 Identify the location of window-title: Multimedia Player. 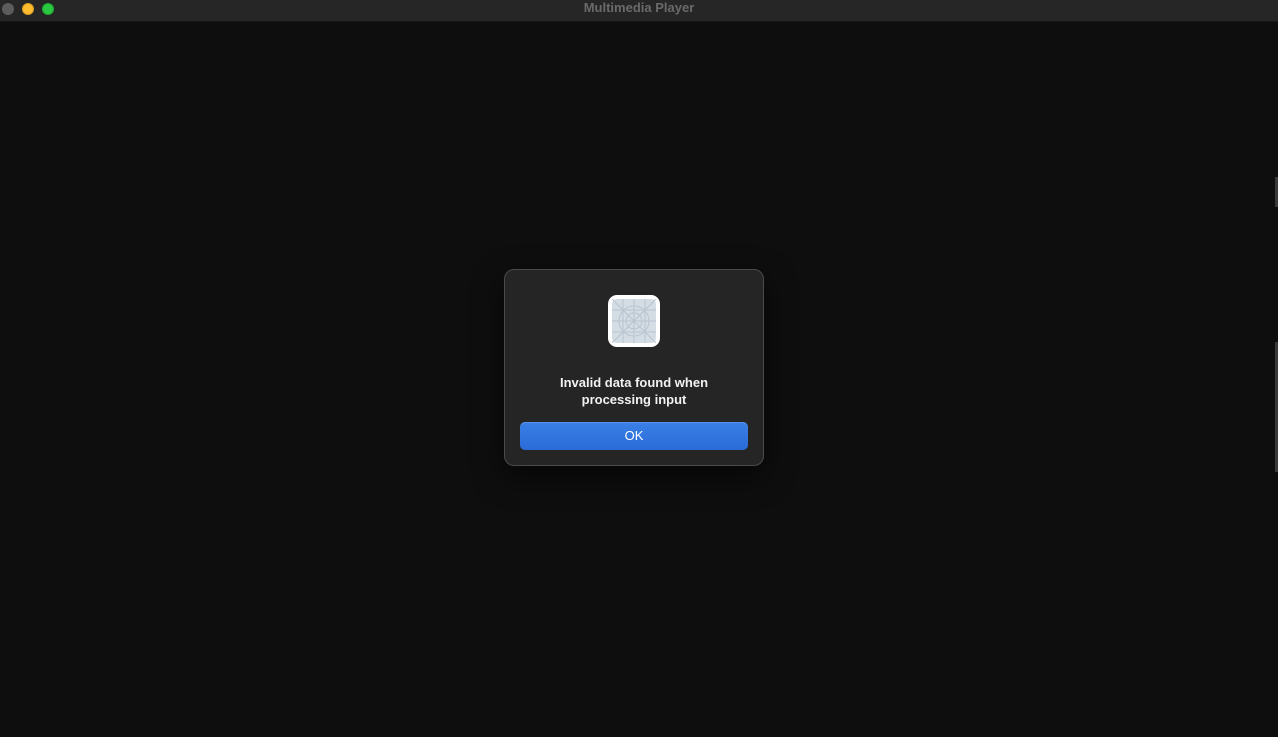
(639, 7).